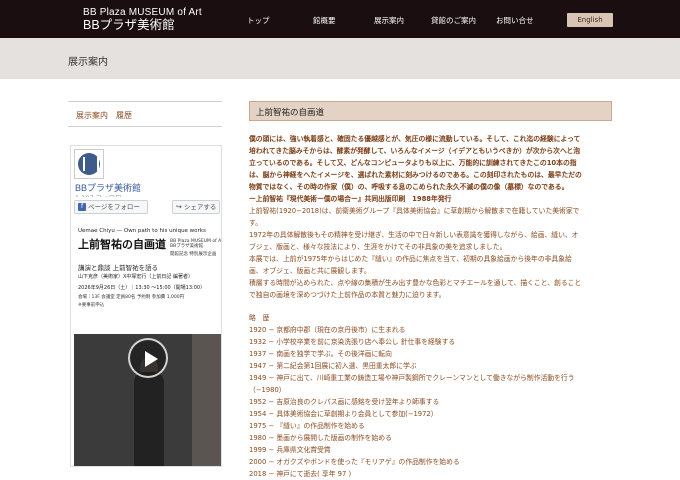 The image size is (680, 480). Describe the element at coordinates (91, 305) in the screenshot. I see `video-note: ※要事前申込` at that location.